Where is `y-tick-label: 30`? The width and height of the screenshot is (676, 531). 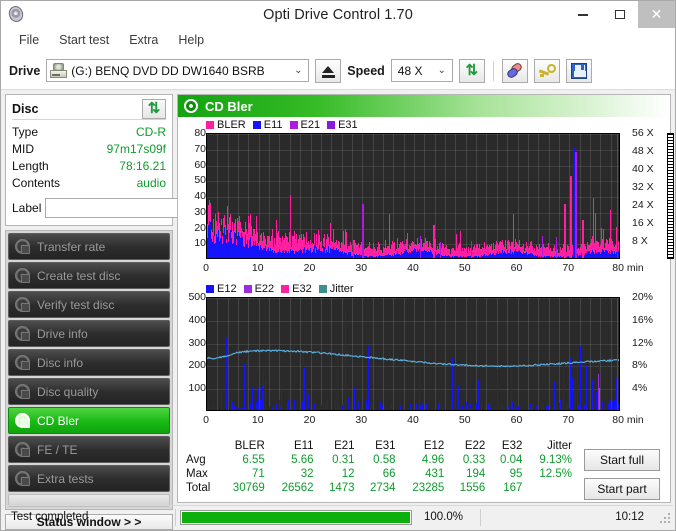
y-tick-label: 30 is located at coordinates (200, 211).